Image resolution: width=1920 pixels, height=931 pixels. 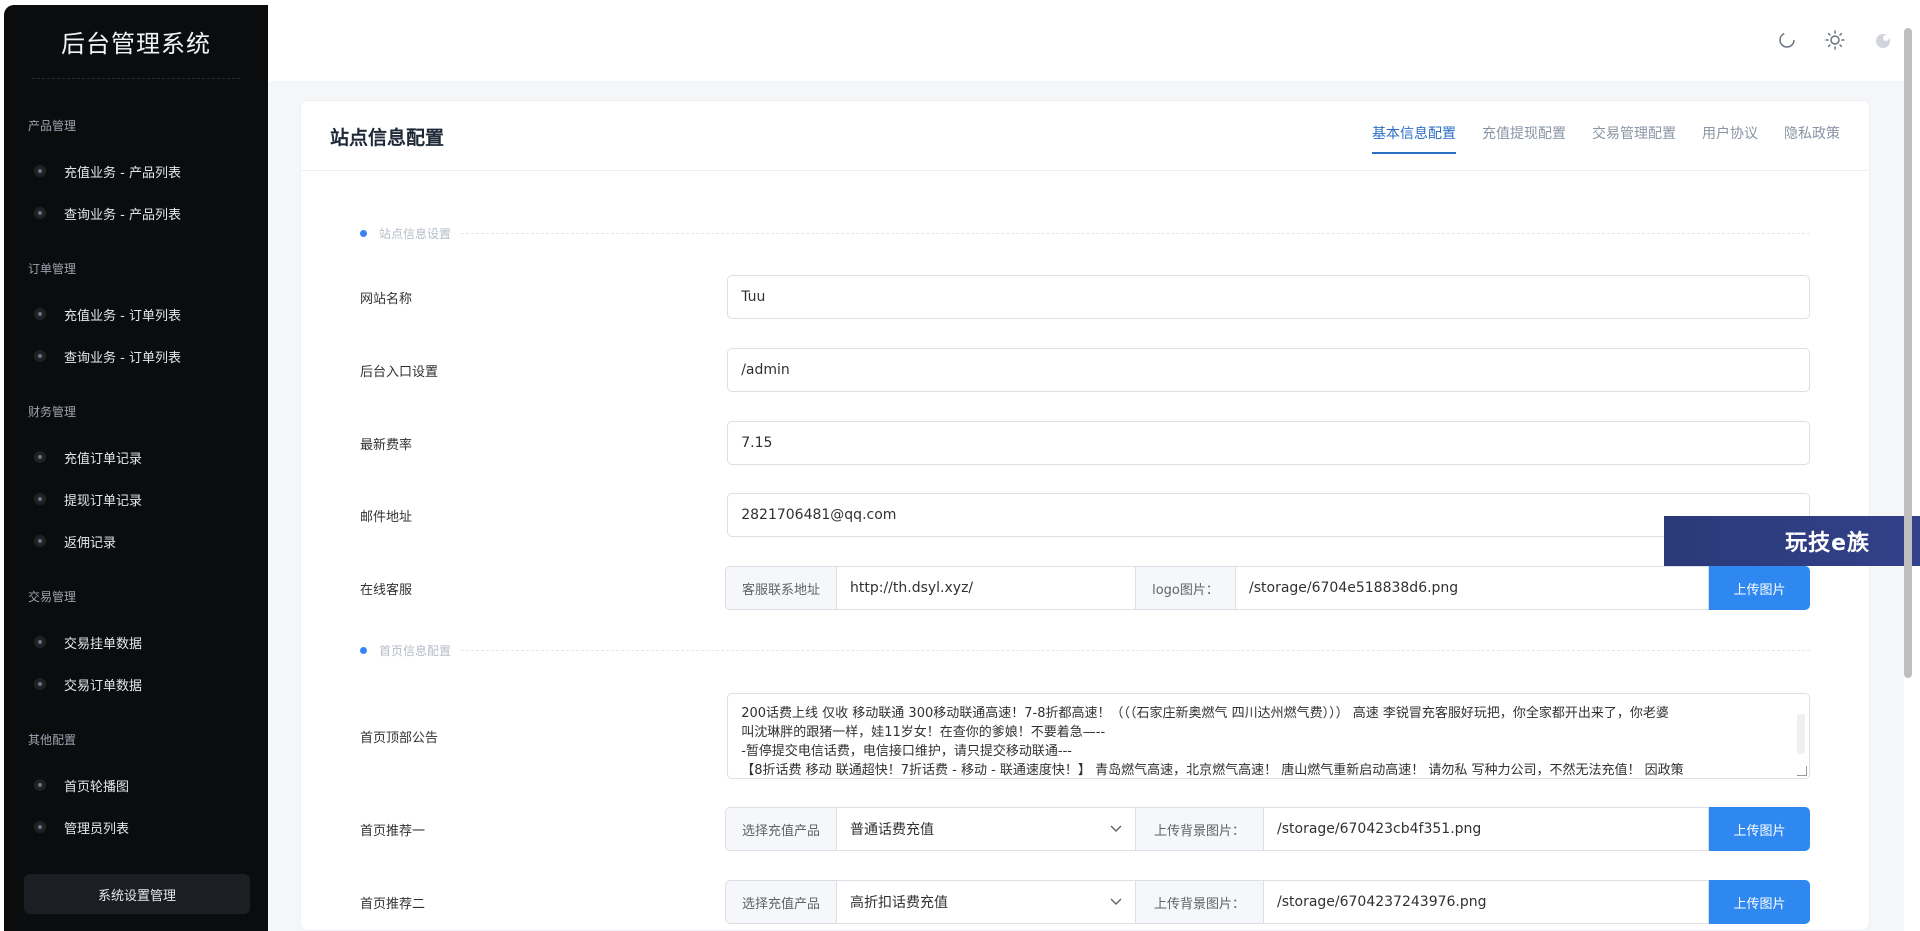 I want to click on nav-group-title: 订单管理, so click(x=52, y=269).